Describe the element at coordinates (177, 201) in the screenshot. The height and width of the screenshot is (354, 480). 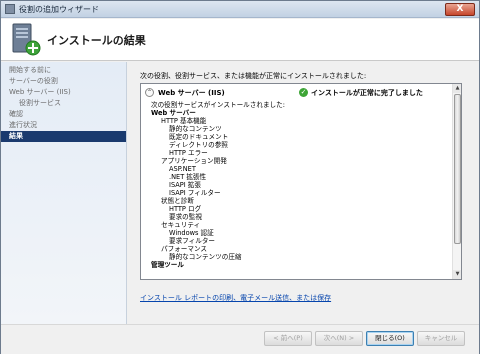
I see `result-line: 状態と診断` at that location.